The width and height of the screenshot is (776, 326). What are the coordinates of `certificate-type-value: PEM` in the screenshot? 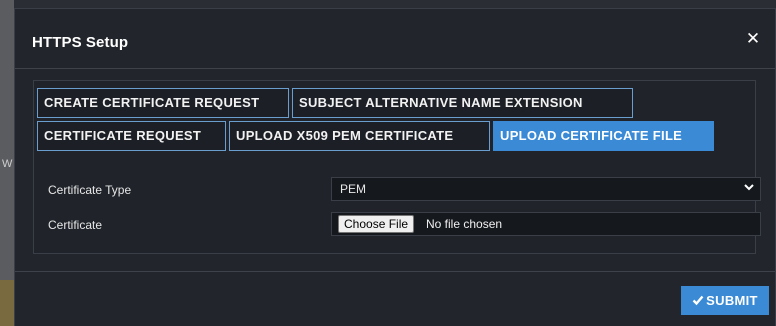 It's located at (353, 189).